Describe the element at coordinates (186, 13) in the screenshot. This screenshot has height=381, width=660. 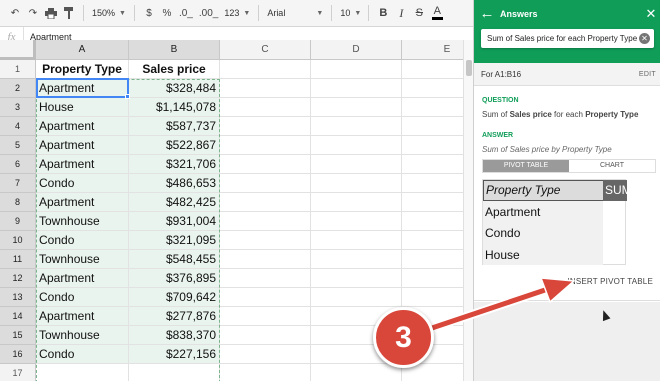
I see `decrease-decimals-button: .0_` at that location.